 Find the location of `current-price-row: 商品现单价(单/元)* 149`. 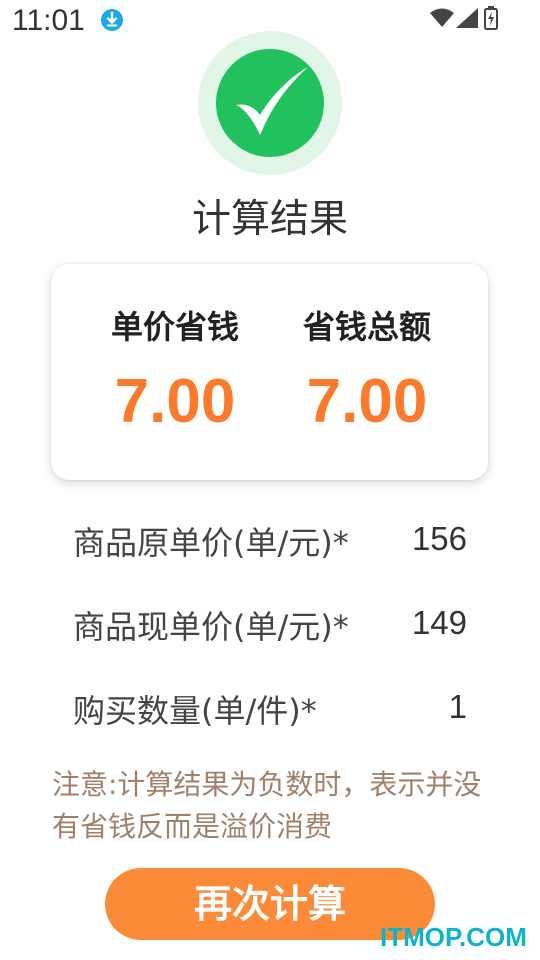

current-price-row: 商品现单价(单/元)* 149 is located at coordinates (270, 627).